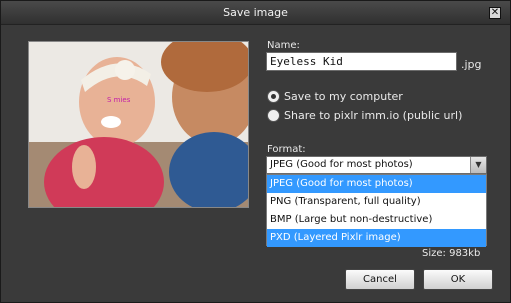 The image size is (511, 303). I want to click on radio-label: Save to my computer, so click(343, 96).